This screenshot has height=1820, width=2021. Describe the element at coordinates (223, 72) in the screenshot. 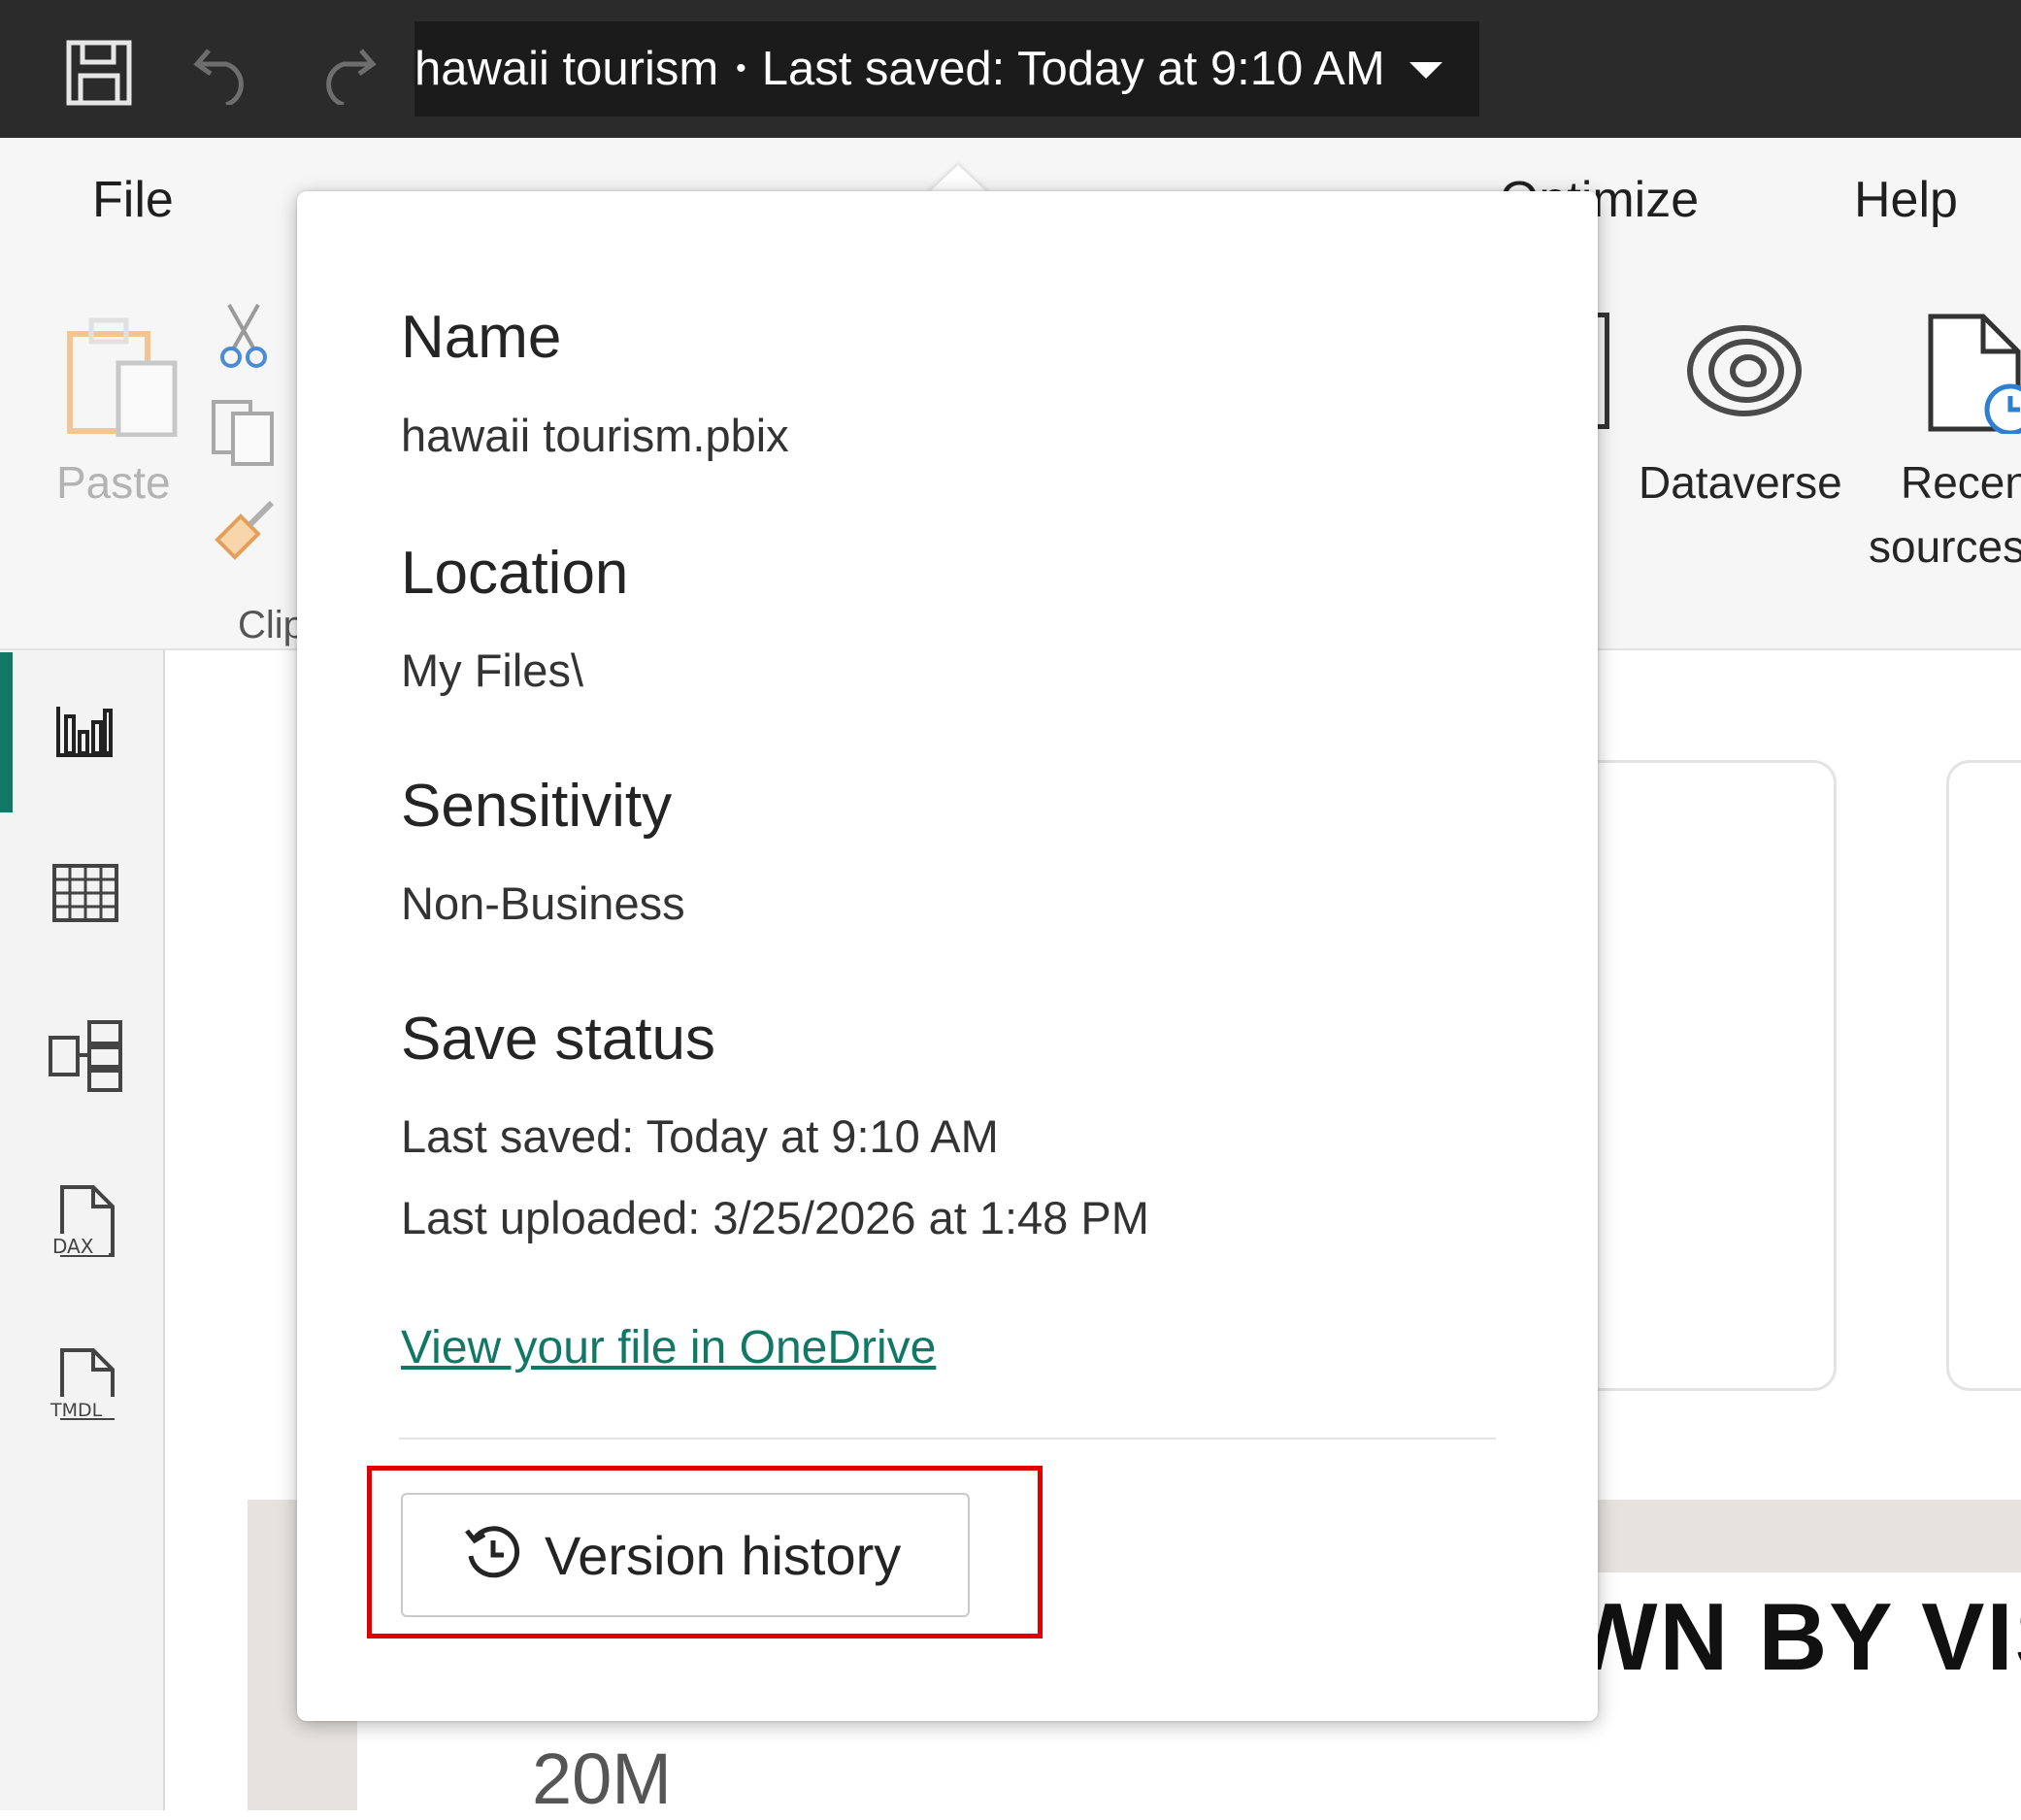

I see `undo-icon` at that location.